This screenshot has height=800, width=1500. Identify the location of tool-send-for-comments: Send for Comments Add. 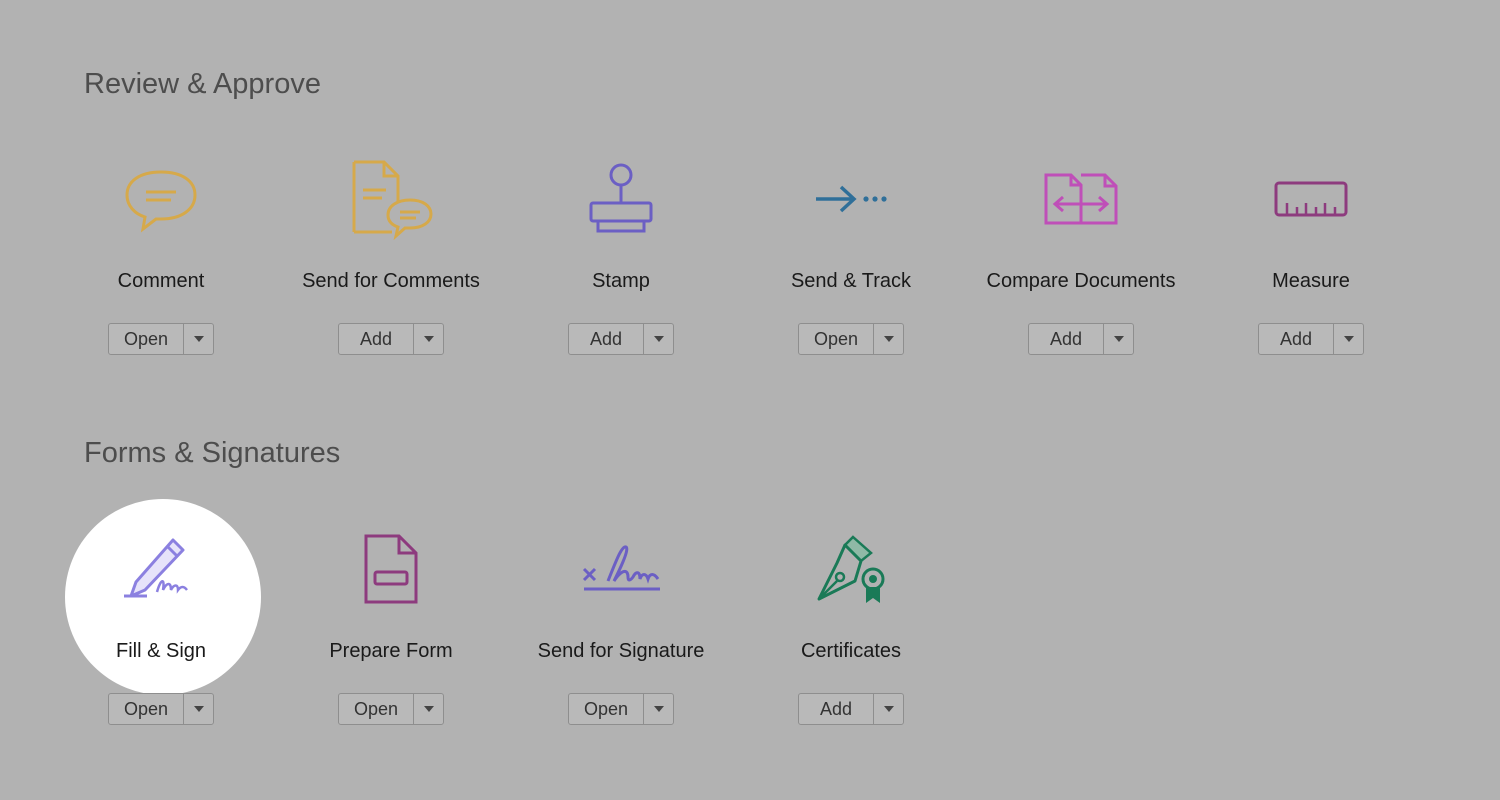
(391, 252).